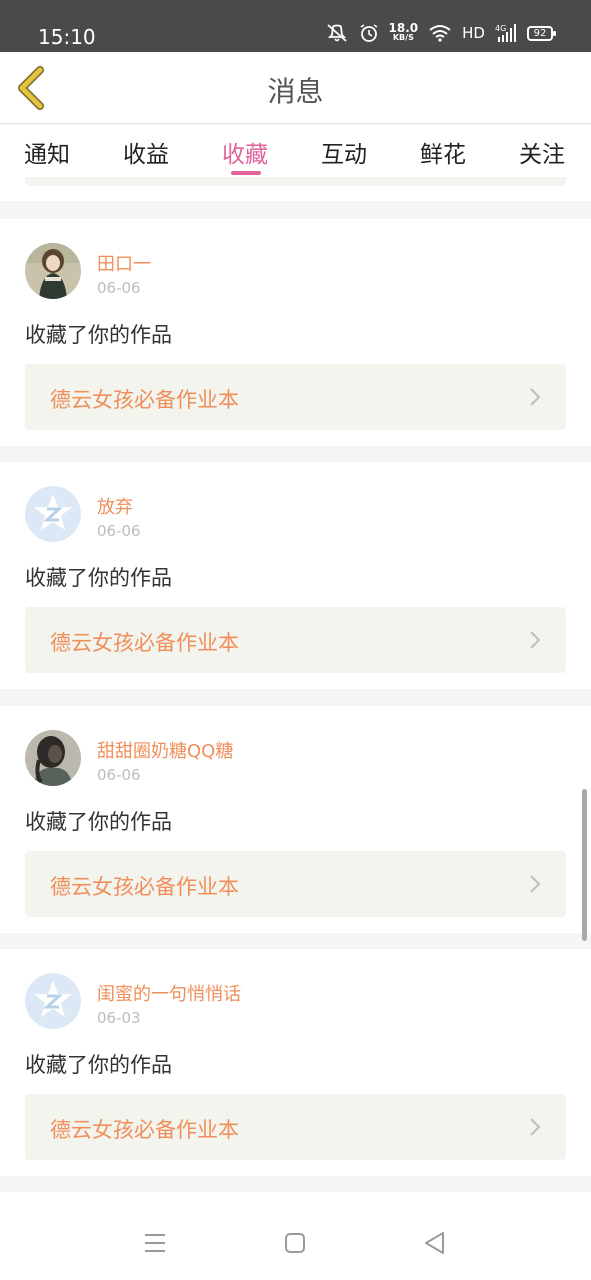 Image resolution: width=591 pixels, height=1280 pixels. I want to click on signal-icon: 4G, so click(505, 33).